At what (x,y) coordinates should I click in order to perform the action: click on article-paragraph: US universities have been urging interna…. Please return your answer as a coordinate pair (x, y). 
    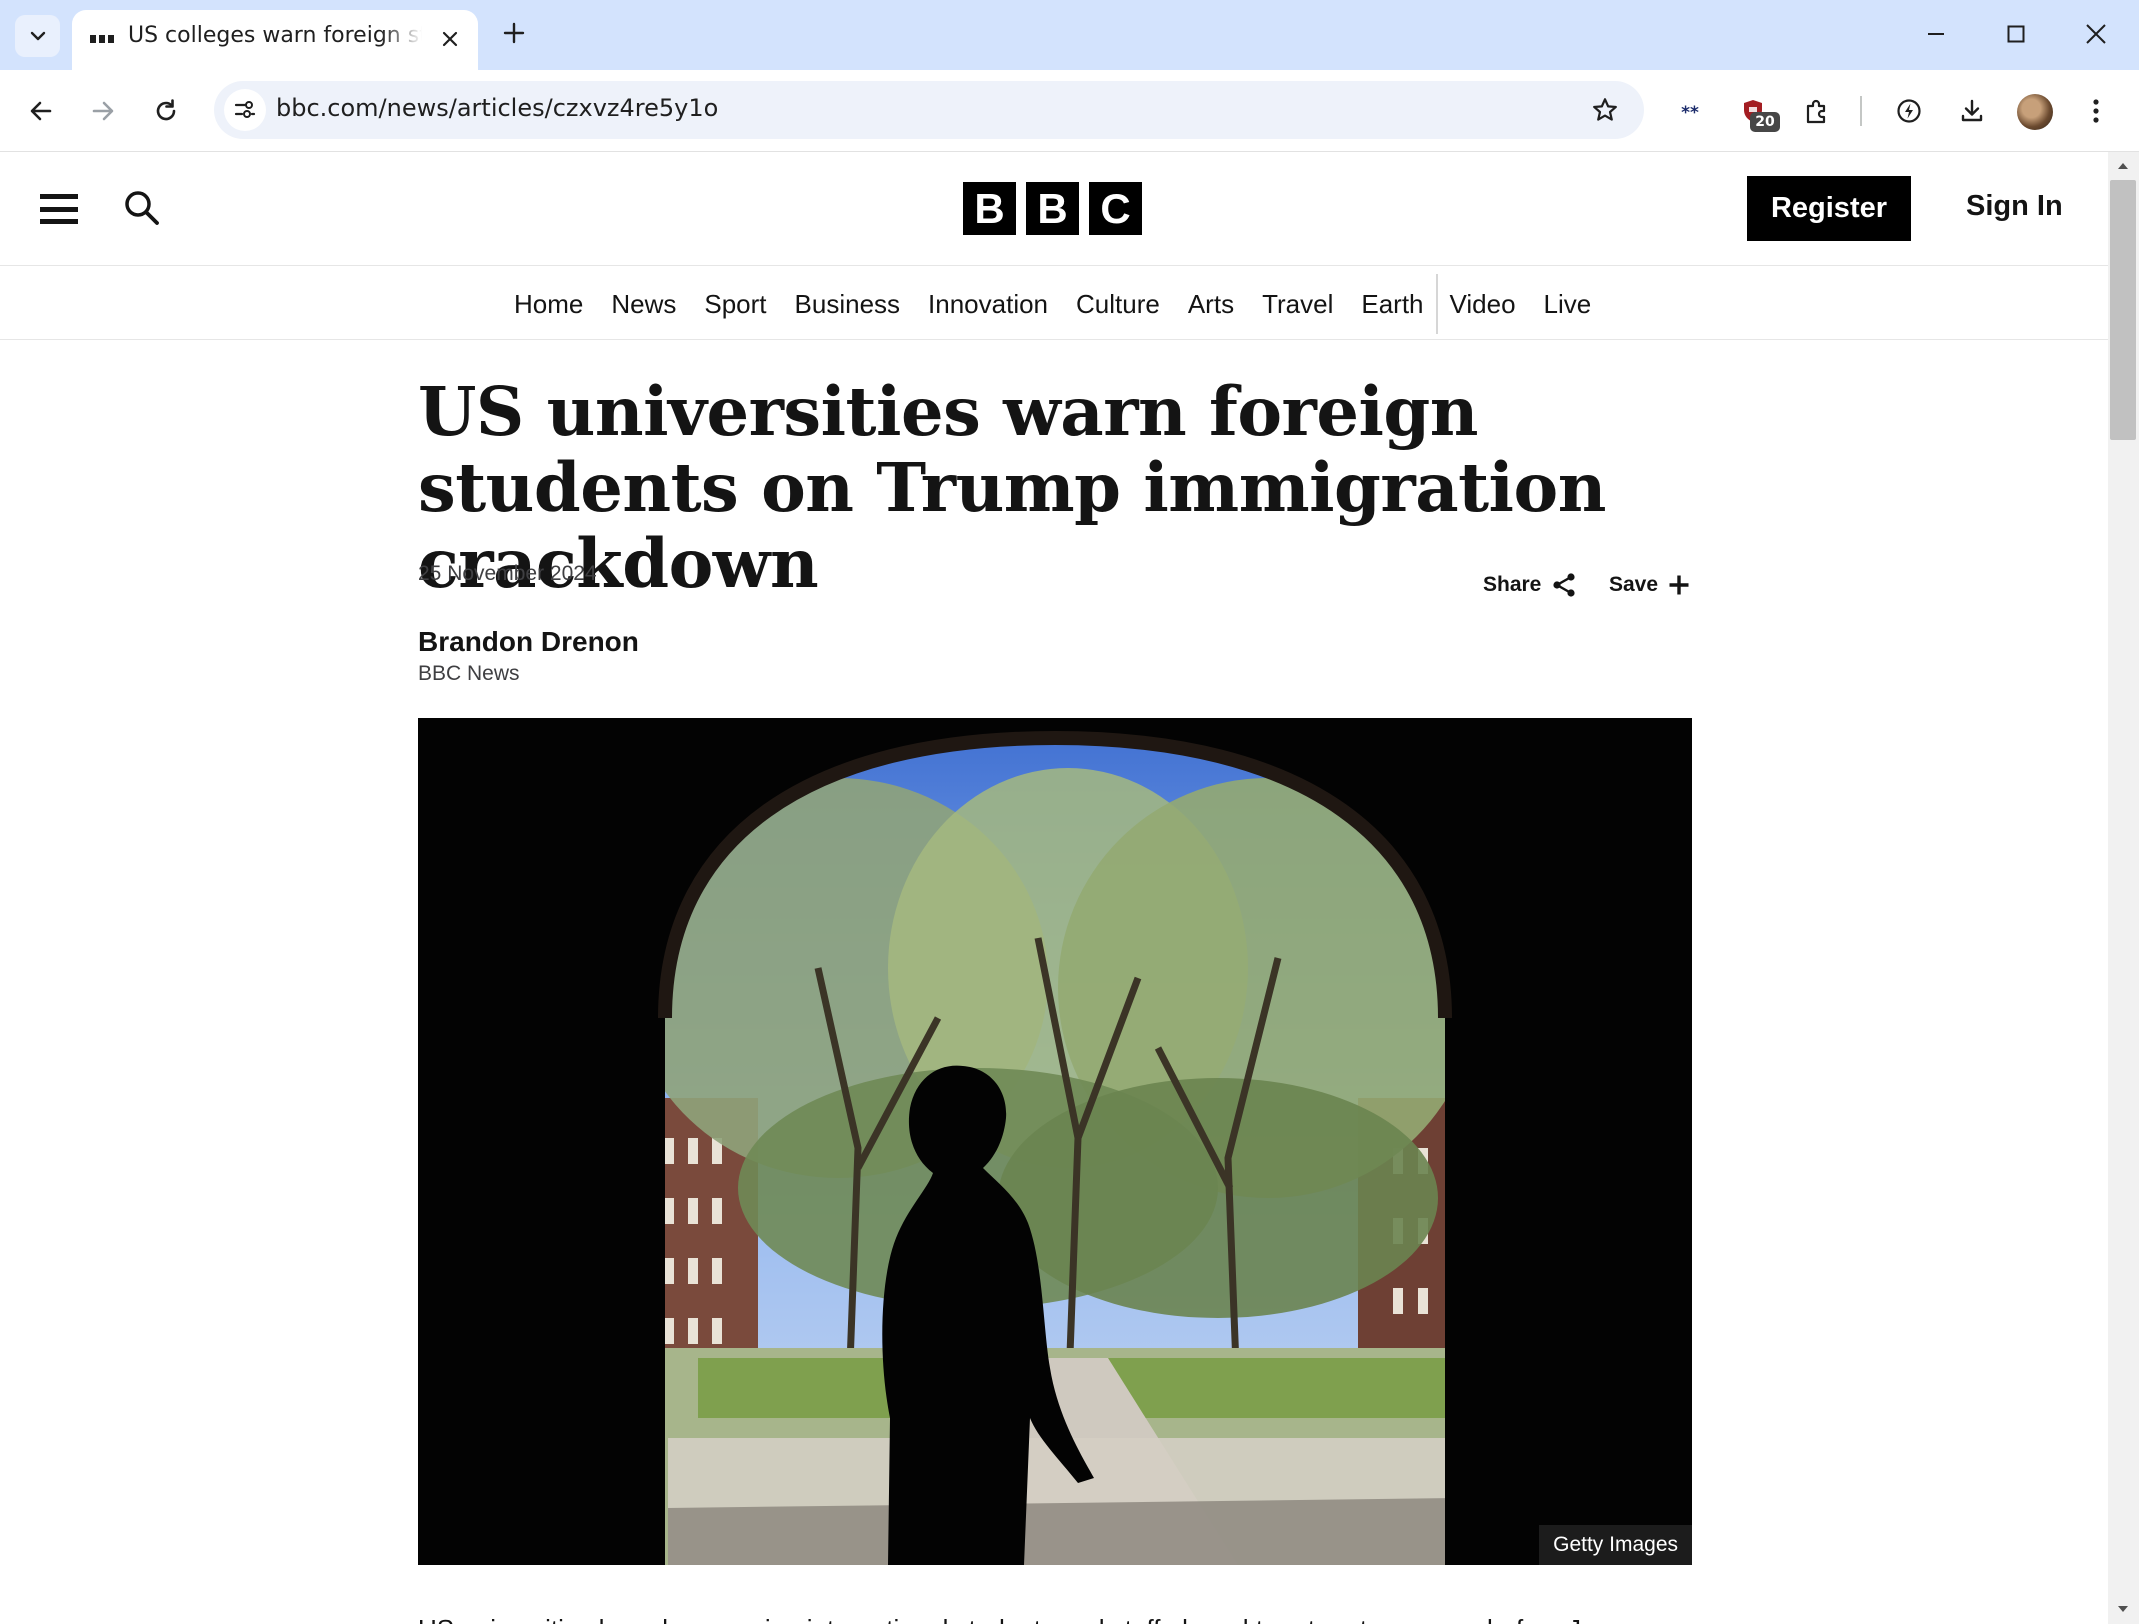
    Looking at the image, I should click on (1055, 1617).